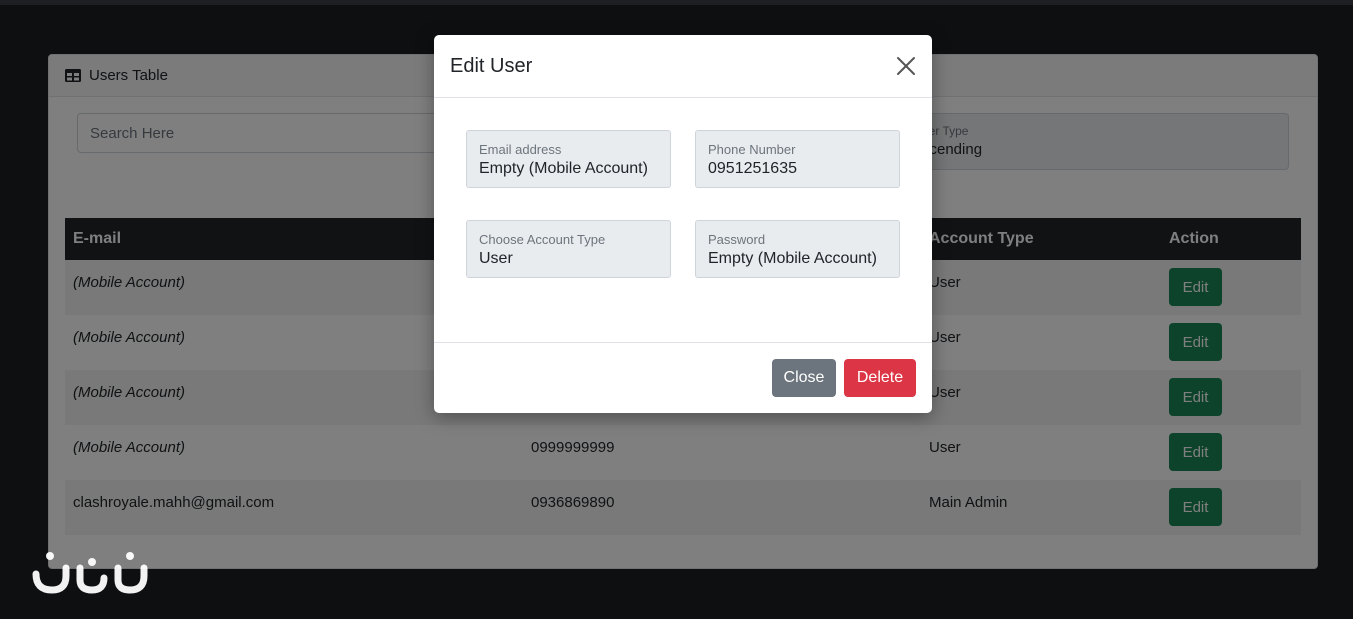 This screenshot has height=619, width=1353. Describe the element at coordinates (804, 378) in the screenshot. I see `close-button: Close` at that location.